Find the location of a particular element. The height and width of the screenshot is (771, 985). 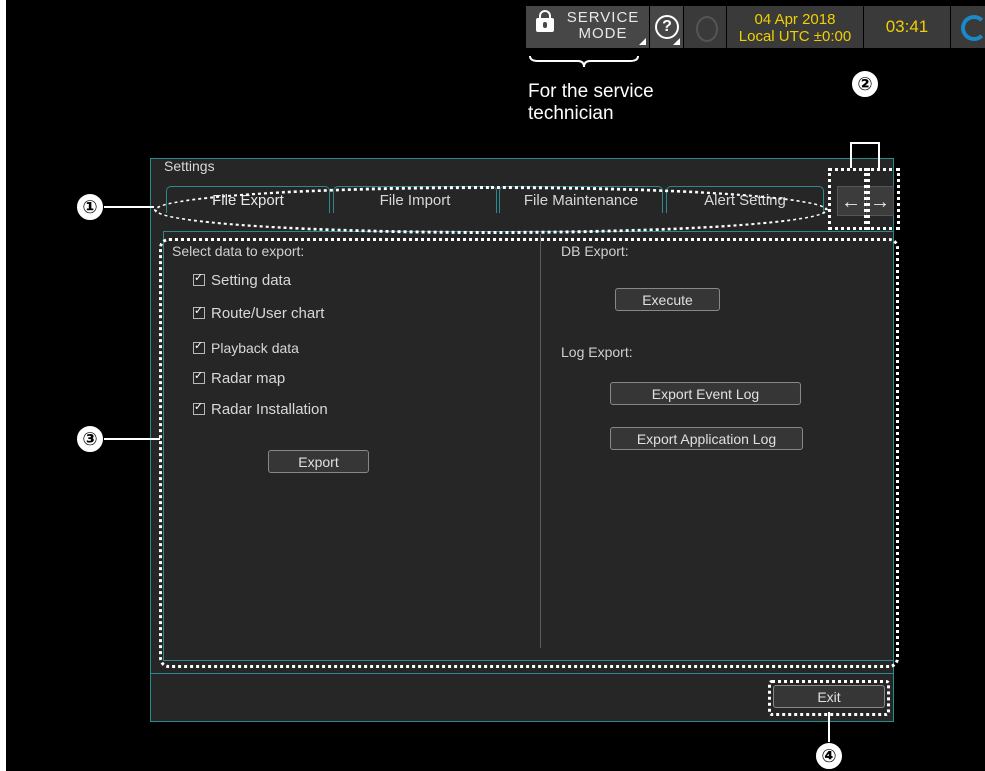

service-note-line2: technician is located at coordinates (571, 113).